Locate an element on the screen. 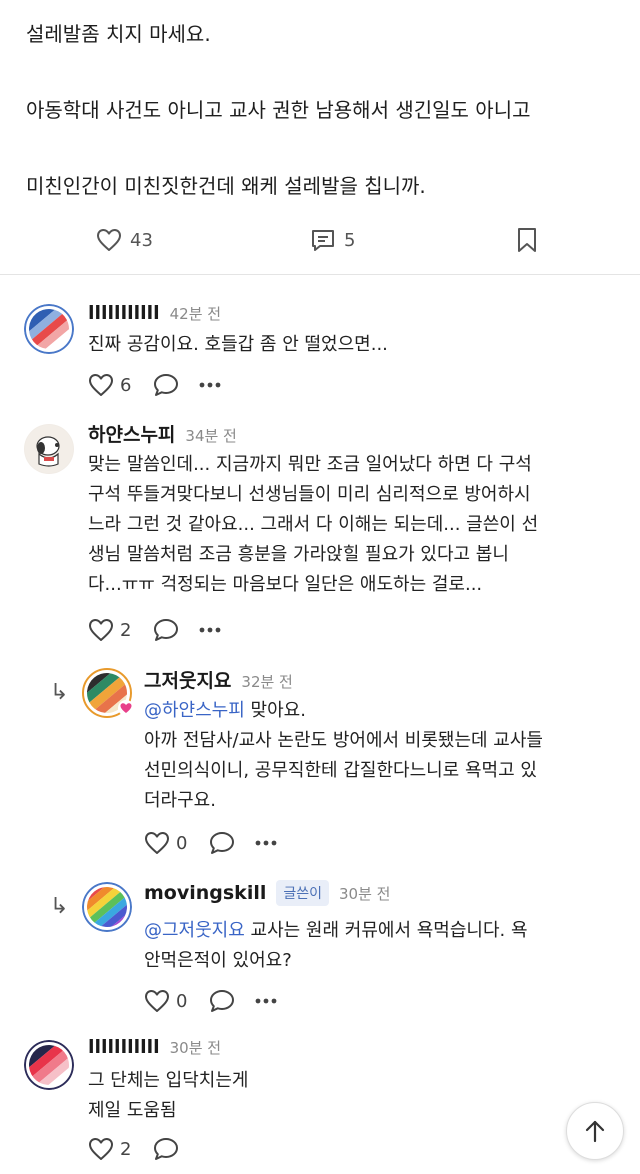 Image resolution: width=640 pixels, height=1174 pixels. writer-badge: 글쓴이 is located at coordinates (302, 893).